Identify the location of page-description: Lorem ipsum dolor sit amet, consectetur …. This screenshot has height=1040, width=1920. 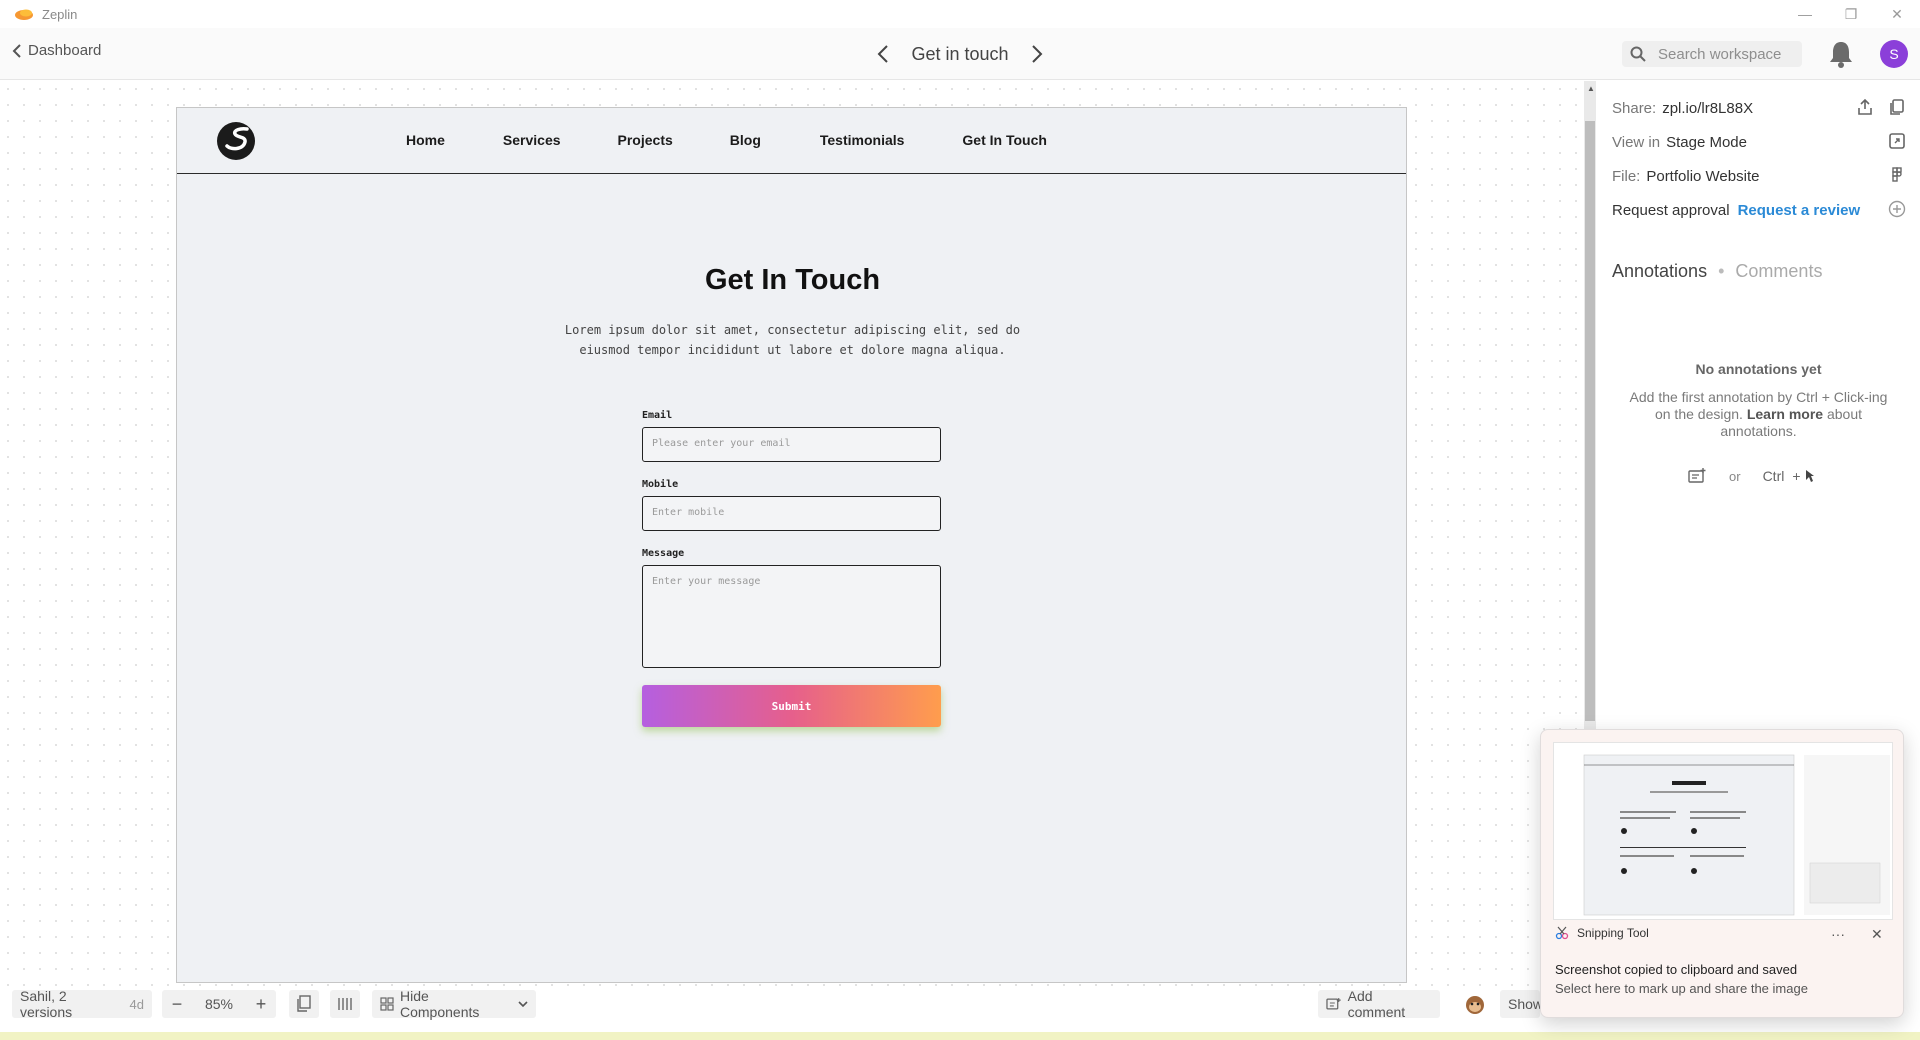
(792, 340).